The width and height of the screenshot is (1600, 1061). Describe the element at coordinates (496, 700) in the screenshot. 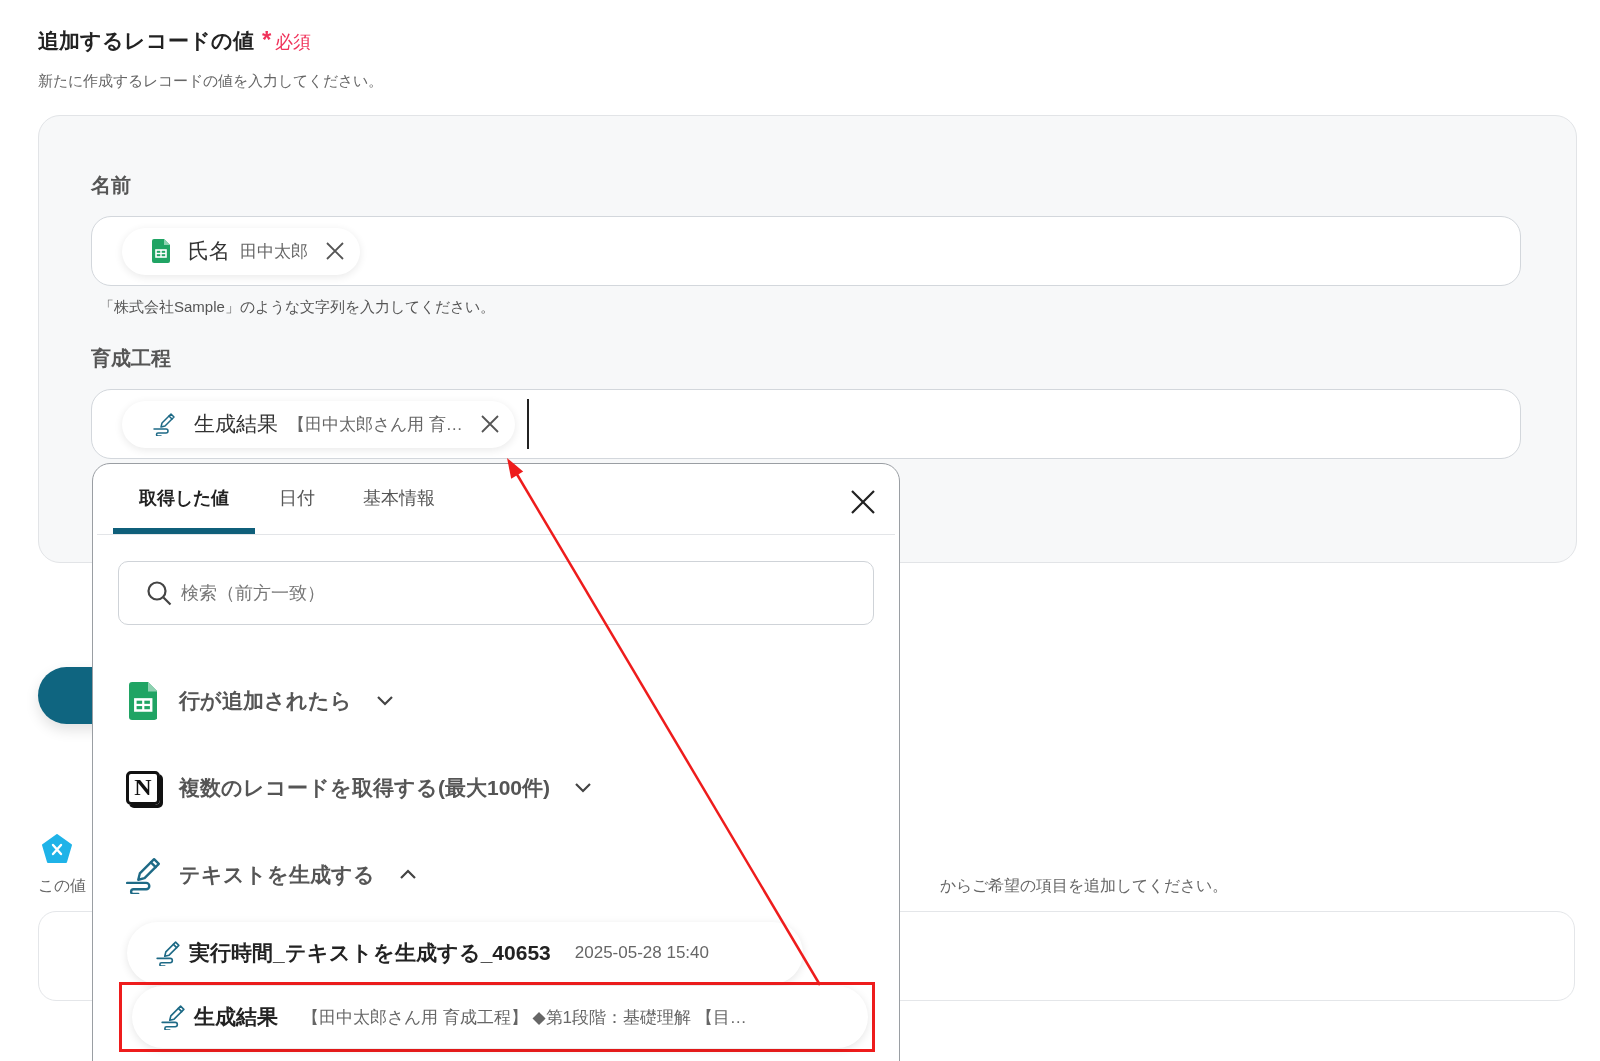

I see `group-header: 行が追加されたら` at that location.